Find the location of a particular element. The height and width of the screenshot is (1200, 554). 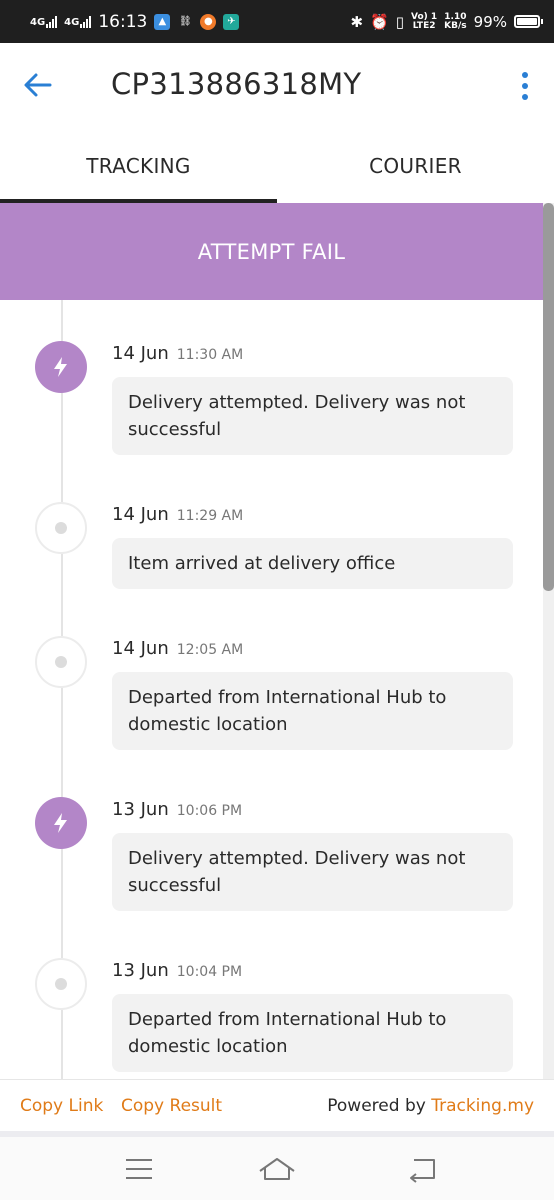

bluetooth-icon: ✱ is located at coordinates (357, 21).